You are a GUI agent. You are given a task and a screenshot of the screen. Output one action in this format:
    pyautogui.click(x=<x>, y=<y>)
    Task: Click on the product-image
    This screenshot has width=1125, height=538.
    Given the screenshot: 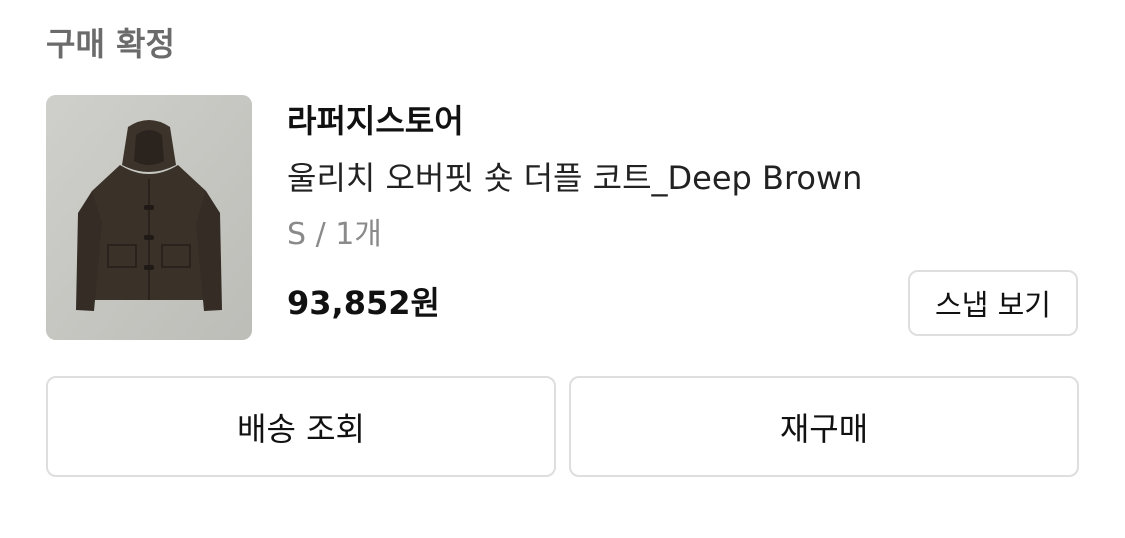 What is the action you would take?
    pyautogui.click(x=149, y=217)
    